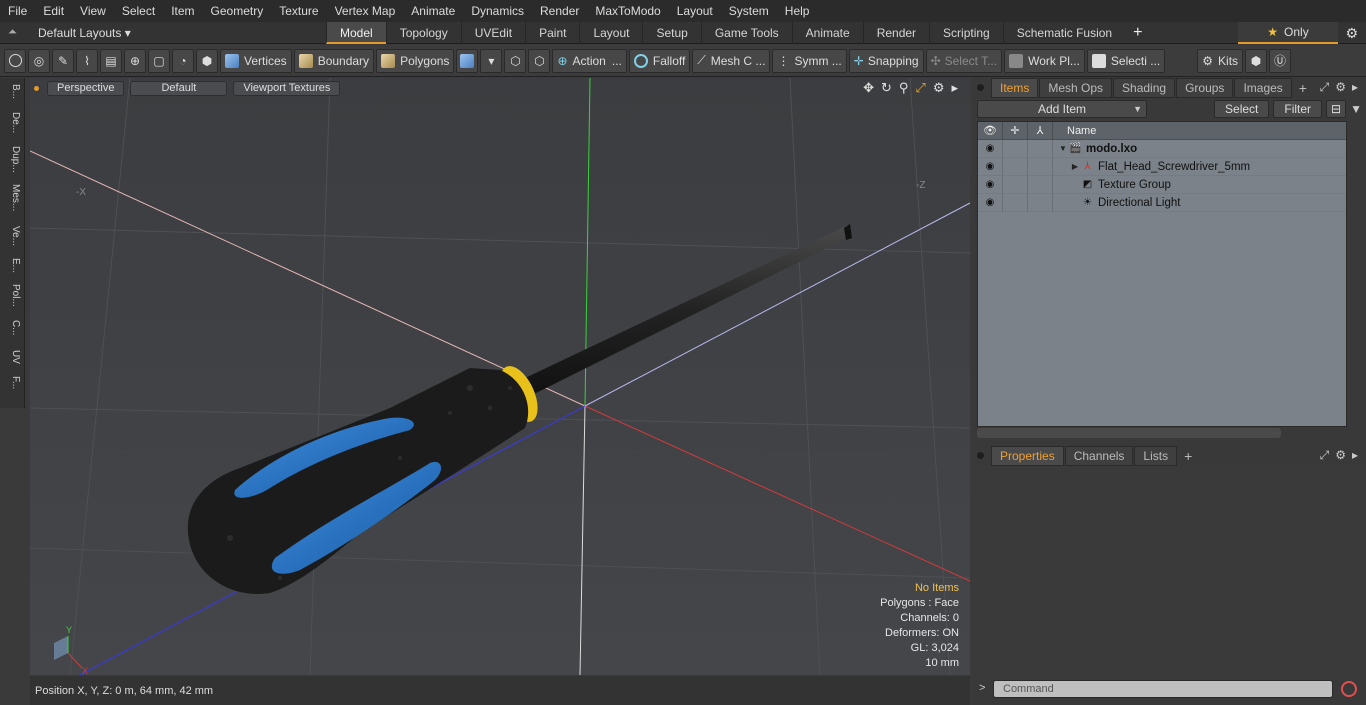  I want to click on tab-images: Images, so click(1263, 88).